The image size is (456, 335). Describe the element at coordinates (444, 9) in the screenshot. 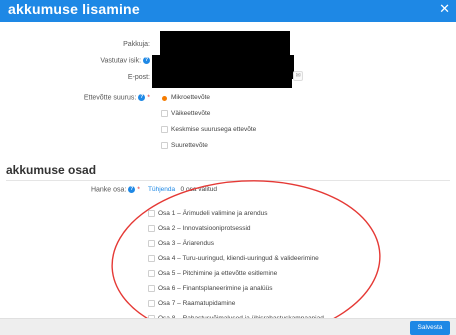

I see `close-icon: ✕` at that location.